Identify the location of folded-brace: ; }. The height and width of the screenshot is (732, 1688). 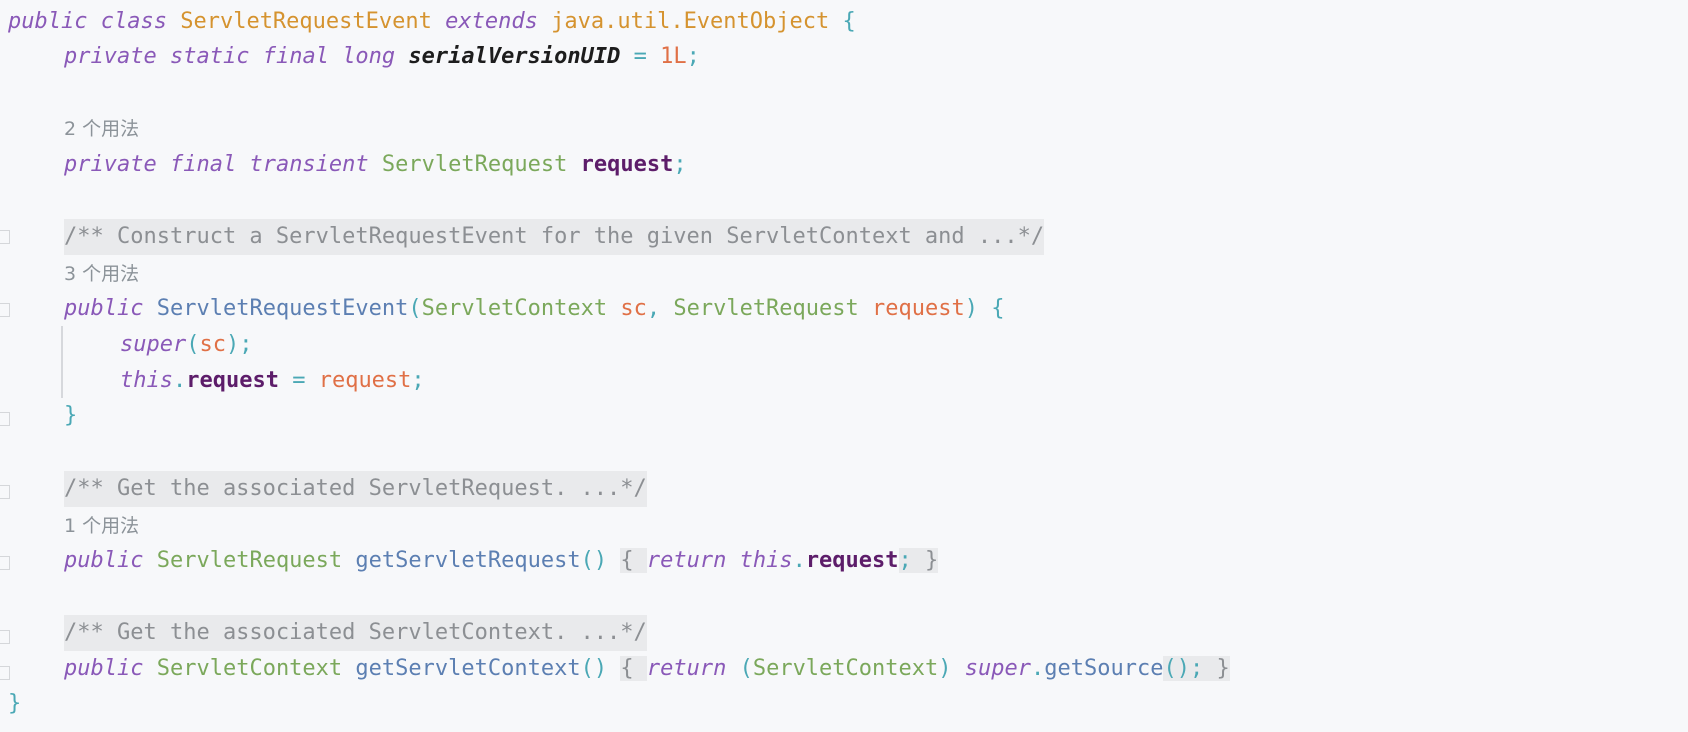
(918, 560).